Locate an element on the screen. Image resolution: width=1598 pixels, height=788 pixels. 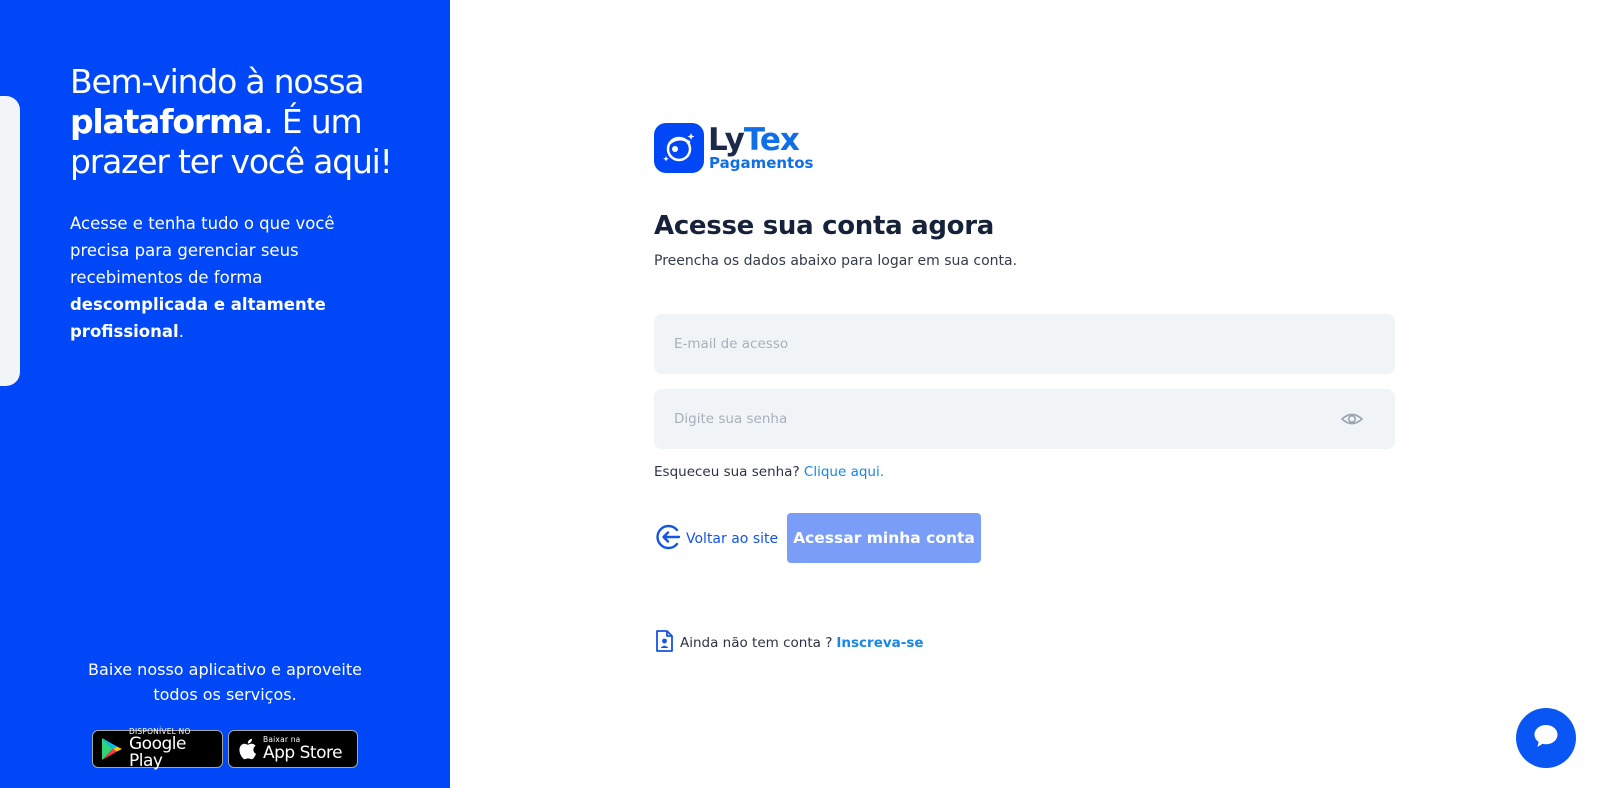
forgot-password-link: Clique aqui. is located at coordinates (844, 472).